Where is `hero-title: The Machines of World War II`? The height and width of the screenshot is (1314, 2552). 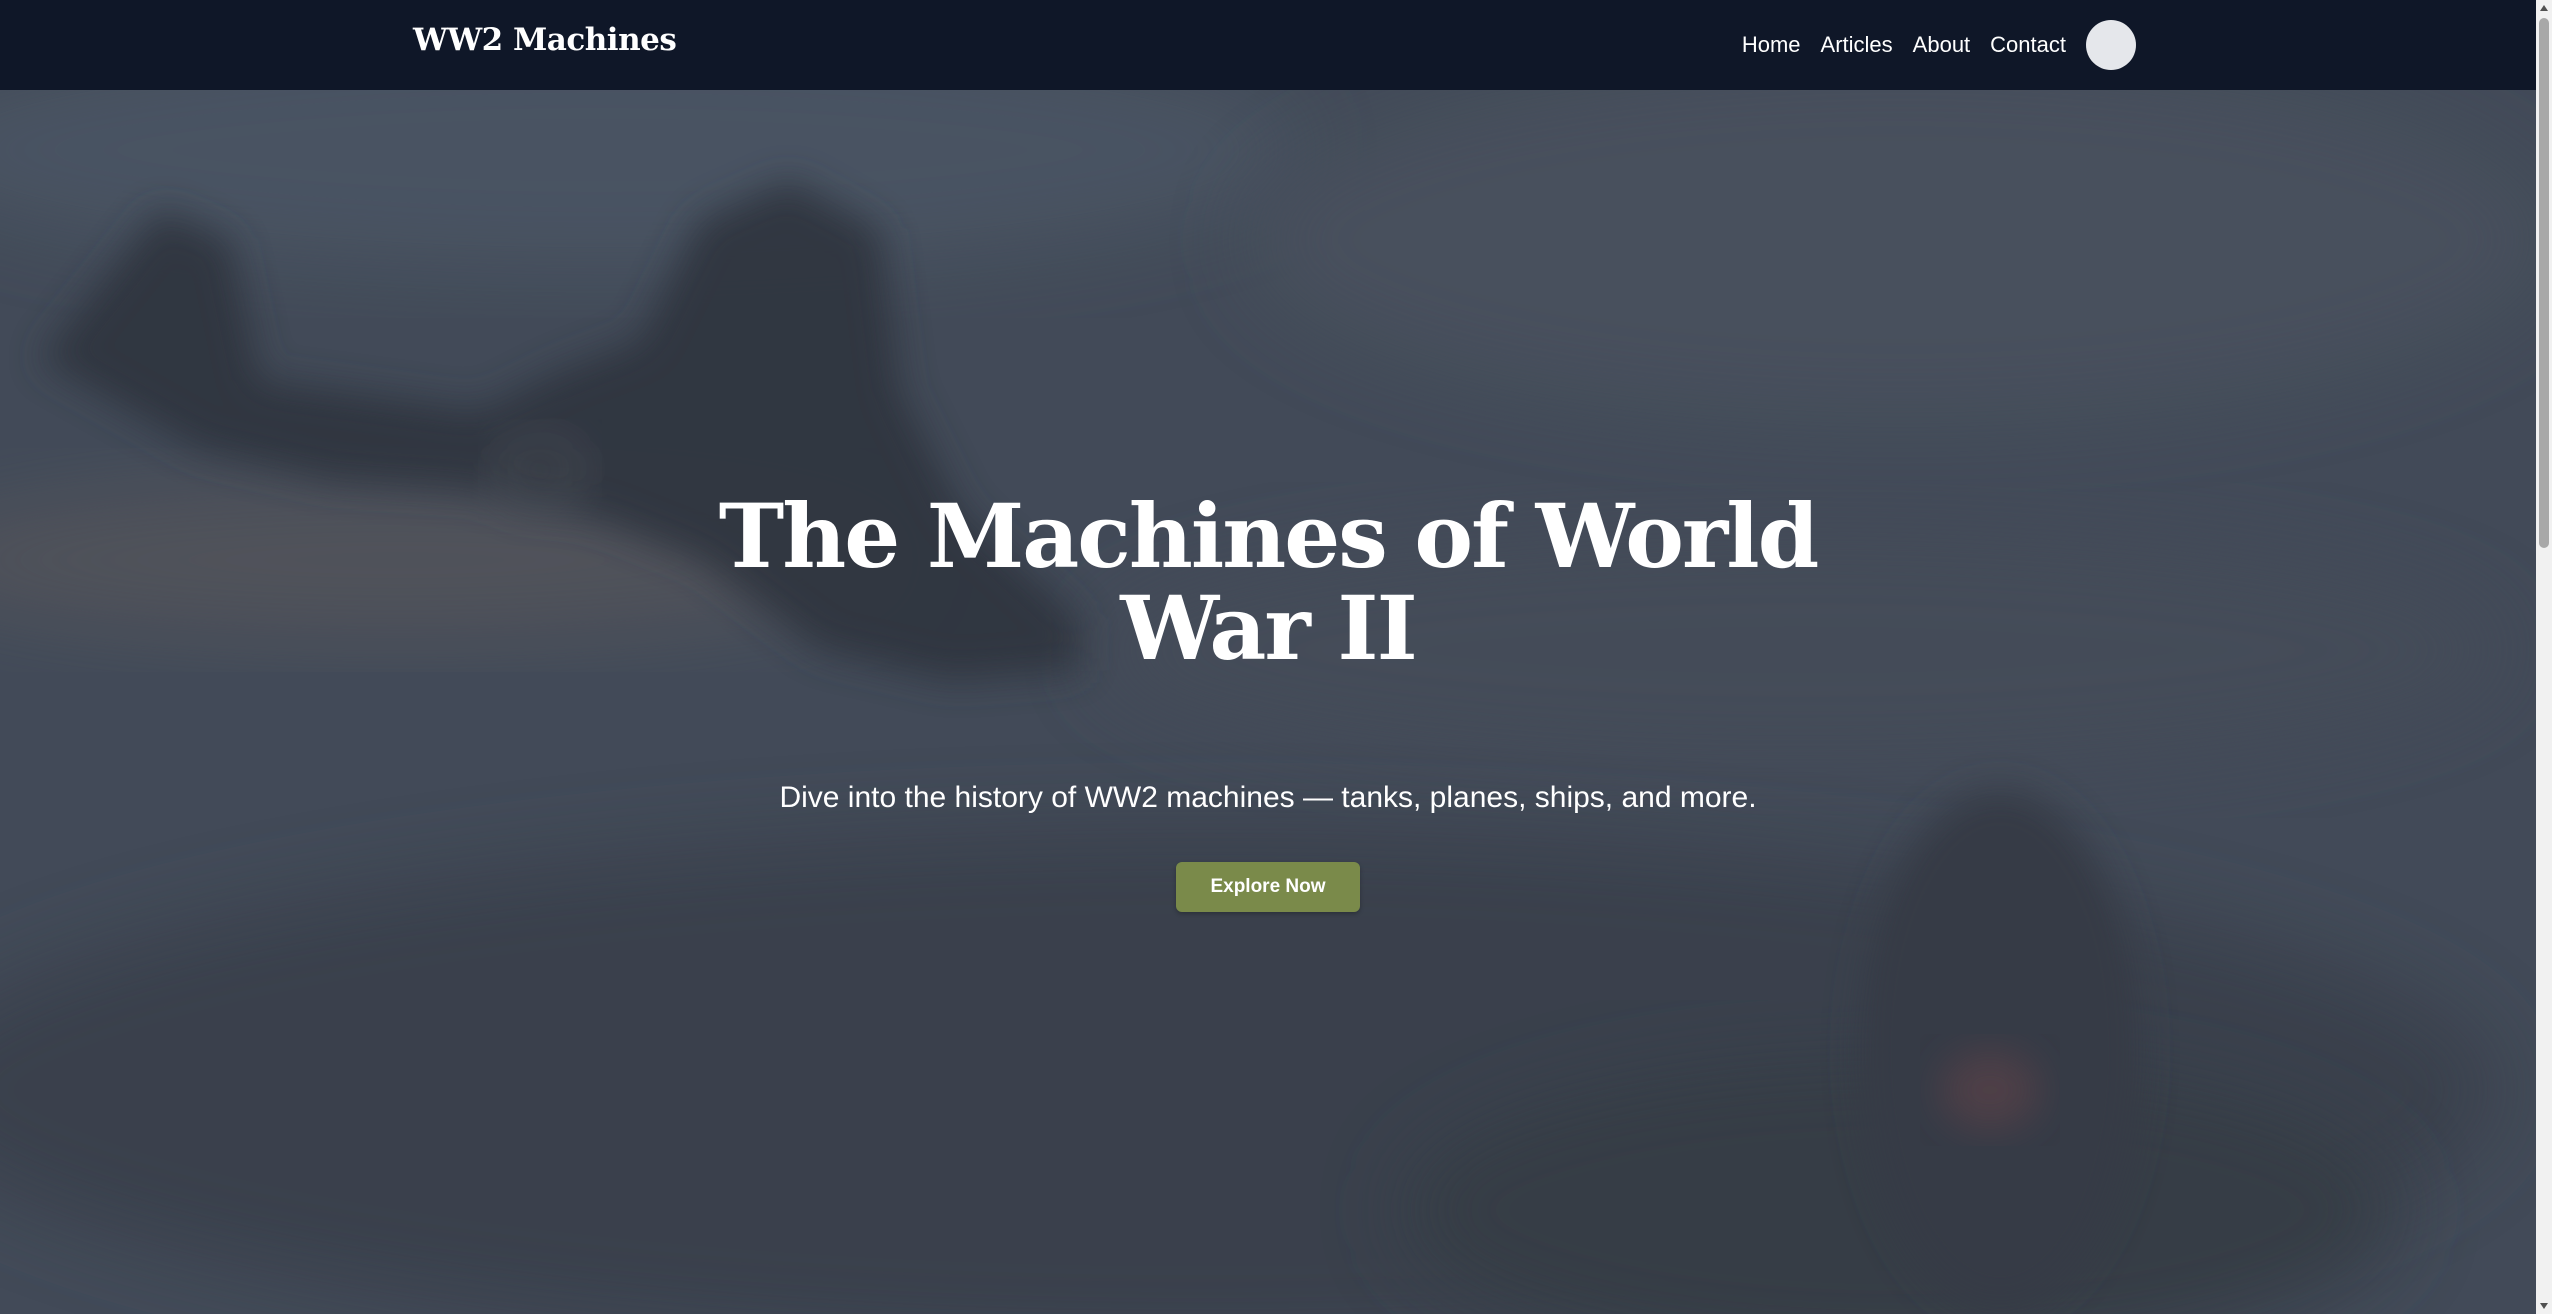 hero-title: The Machines of World War II is located at coordinates (1269, 582).